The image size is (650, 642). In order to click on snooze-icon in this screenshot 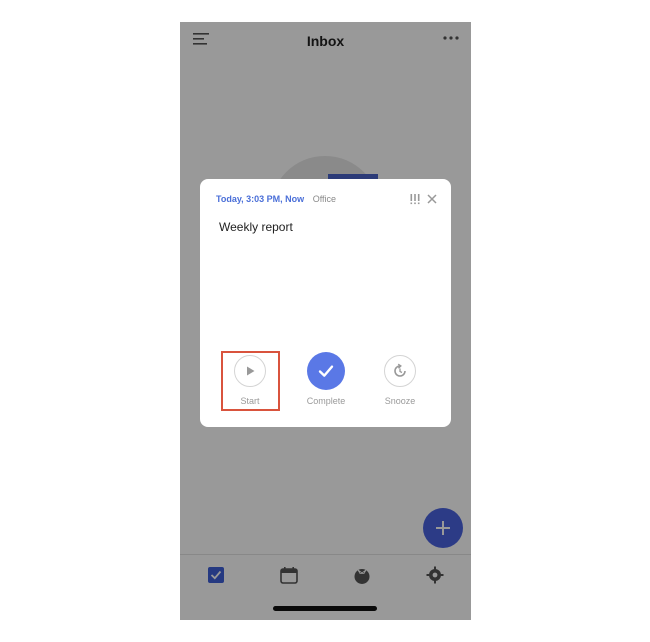, I will do `click(400, 370)`.